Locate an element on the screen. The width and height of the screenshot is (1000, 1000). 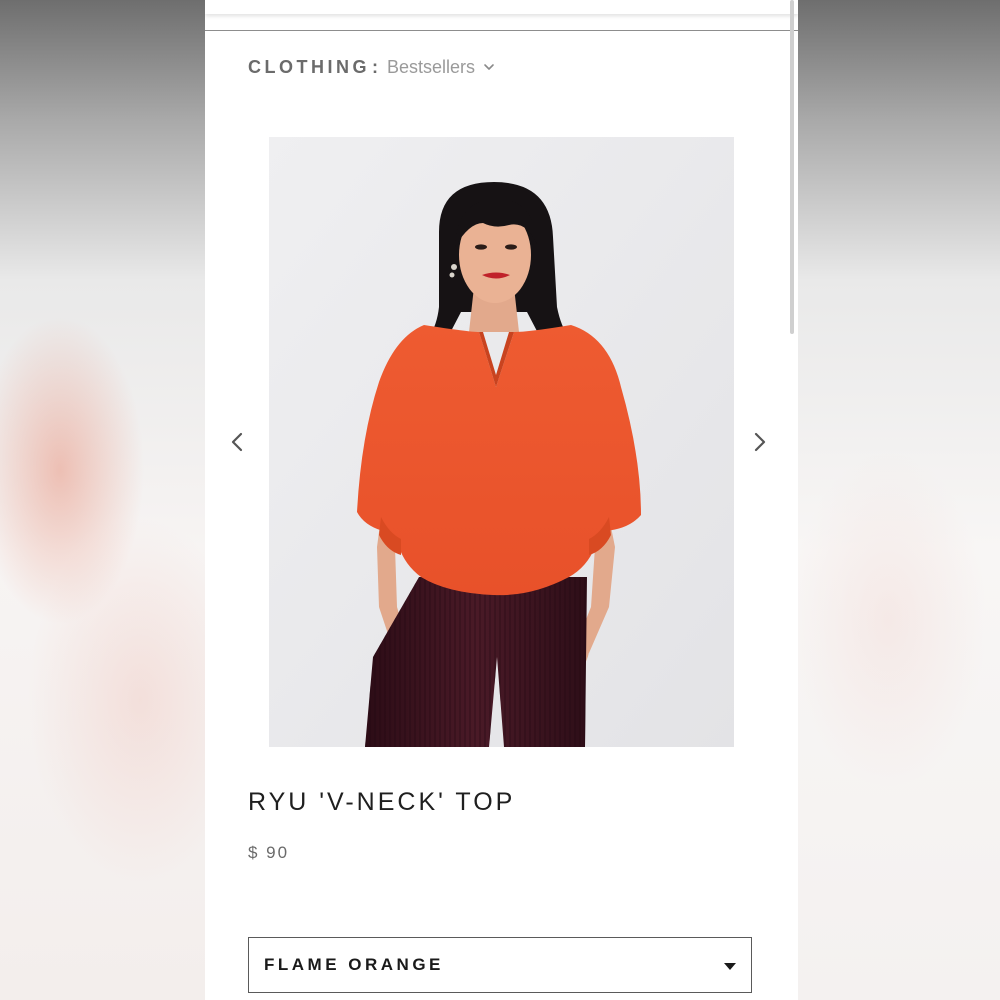
breadcrumb-category: CLOTHING is located at coordinates (309, 67).